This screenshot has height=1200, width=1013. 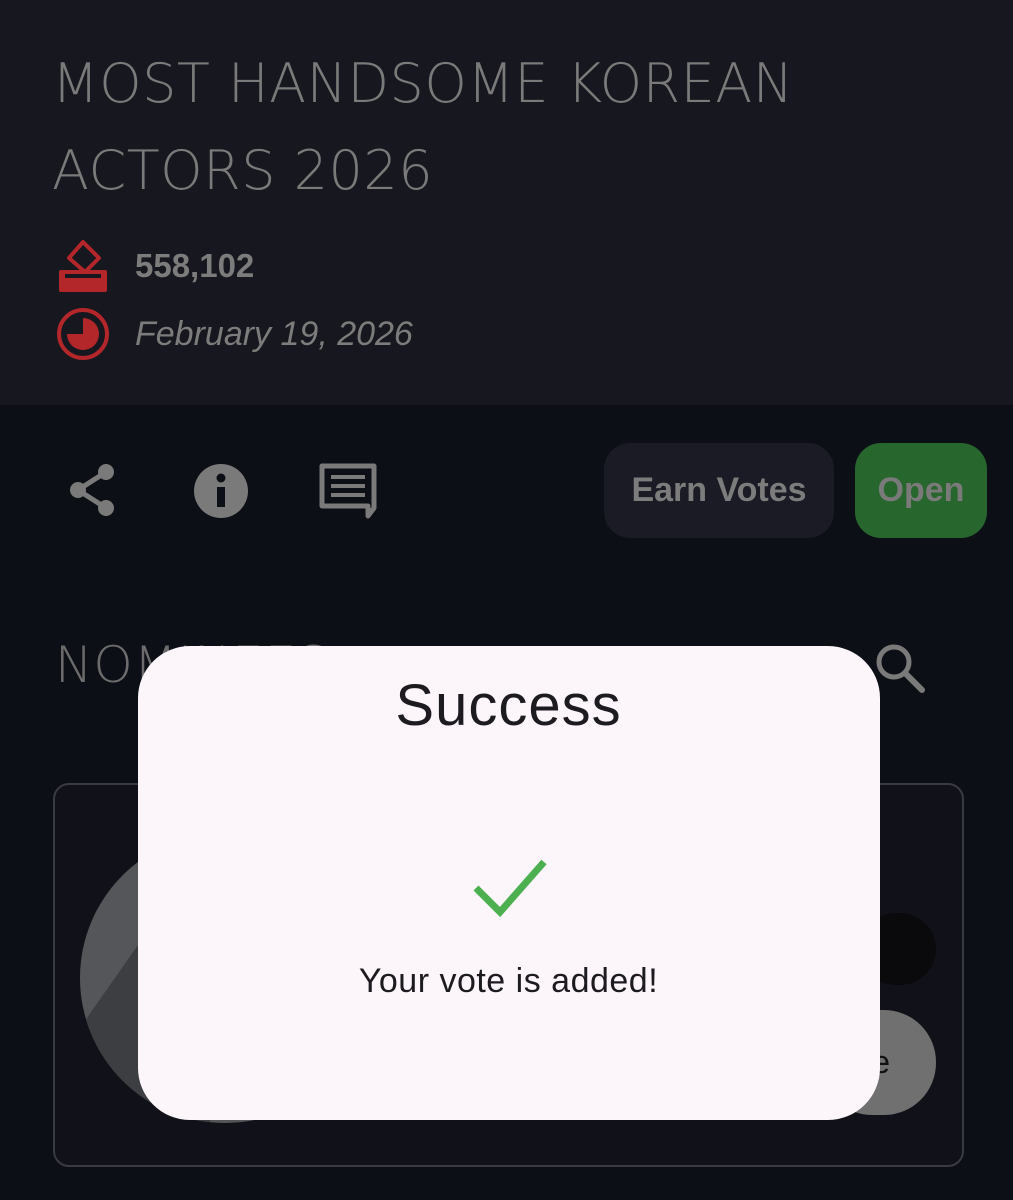 What do you see at coordinates (195, 265) in the screenshot?
I see `votes-count: 558,102` at bounding box center [195, 265].